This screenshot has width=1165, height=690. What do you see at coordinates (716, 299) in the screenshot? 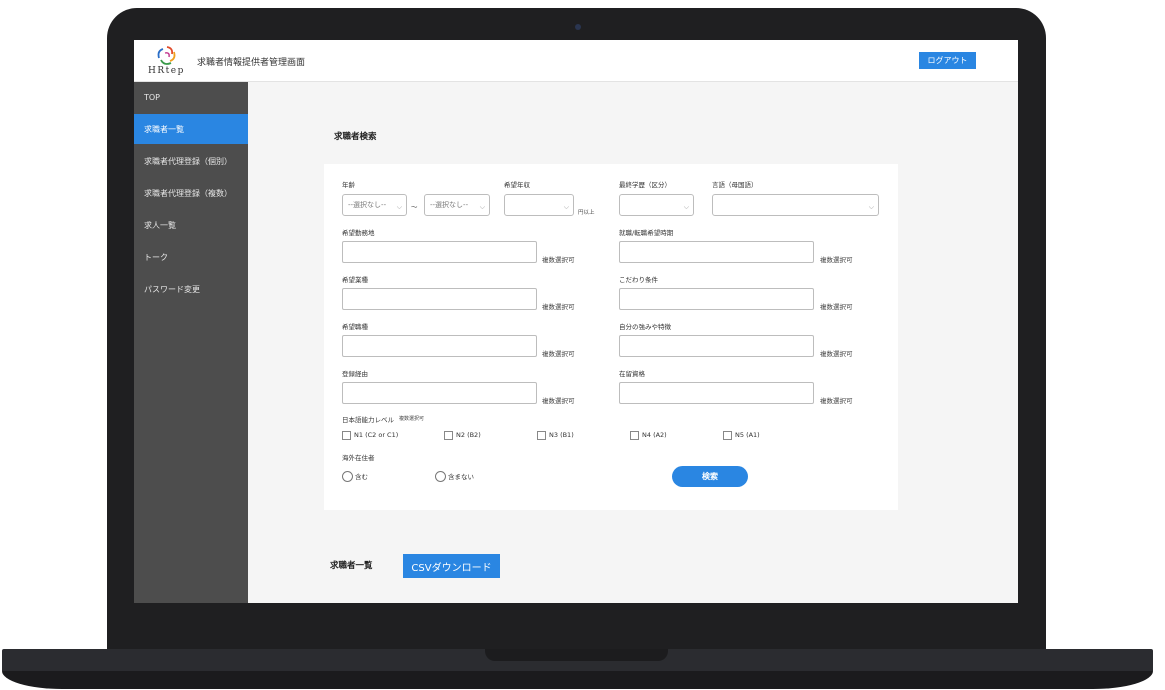
I see `conditions-field` at bounding box center [716, 299].